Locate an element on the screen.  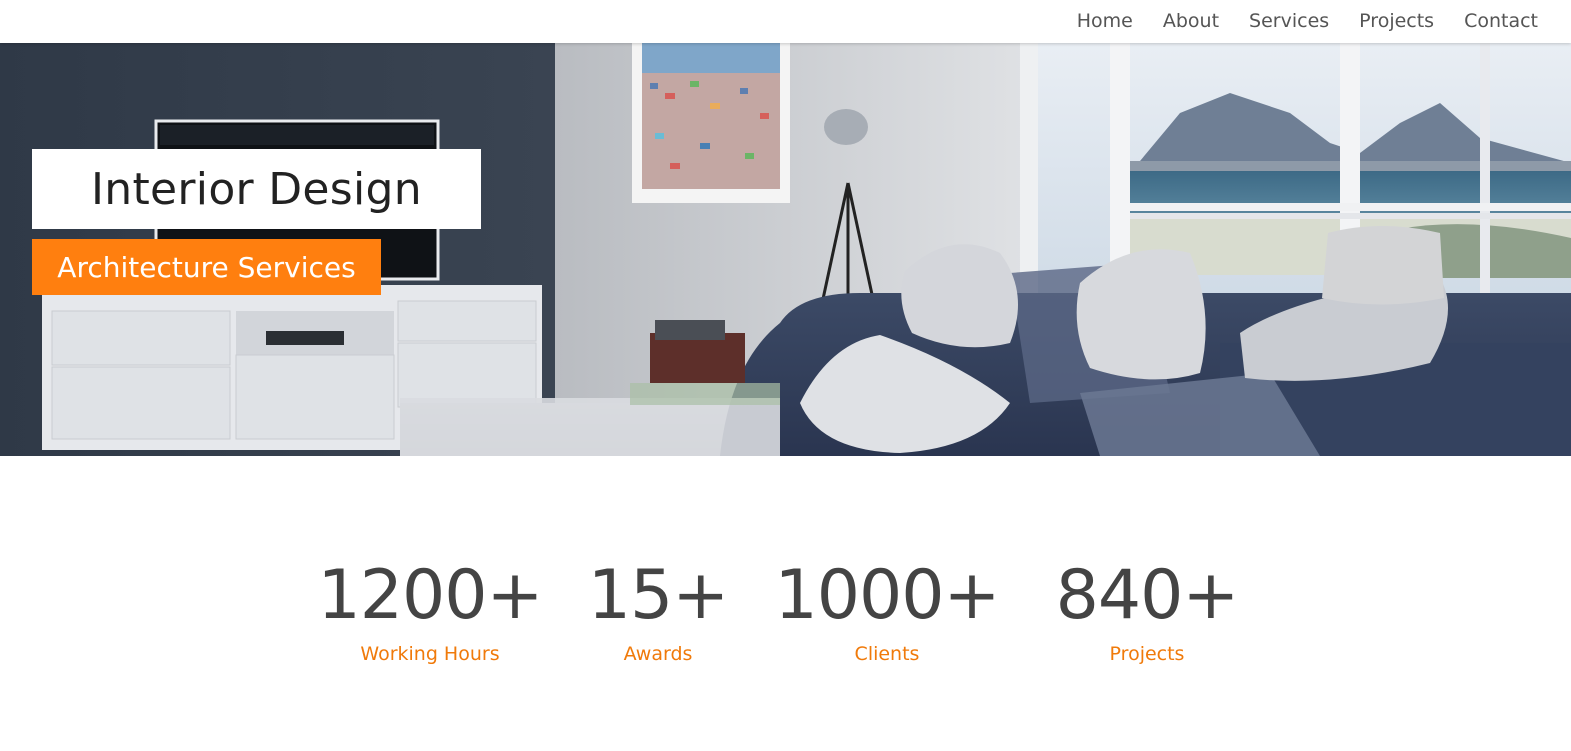
nav-home-link: Home is located at coordinates (1105, 21).